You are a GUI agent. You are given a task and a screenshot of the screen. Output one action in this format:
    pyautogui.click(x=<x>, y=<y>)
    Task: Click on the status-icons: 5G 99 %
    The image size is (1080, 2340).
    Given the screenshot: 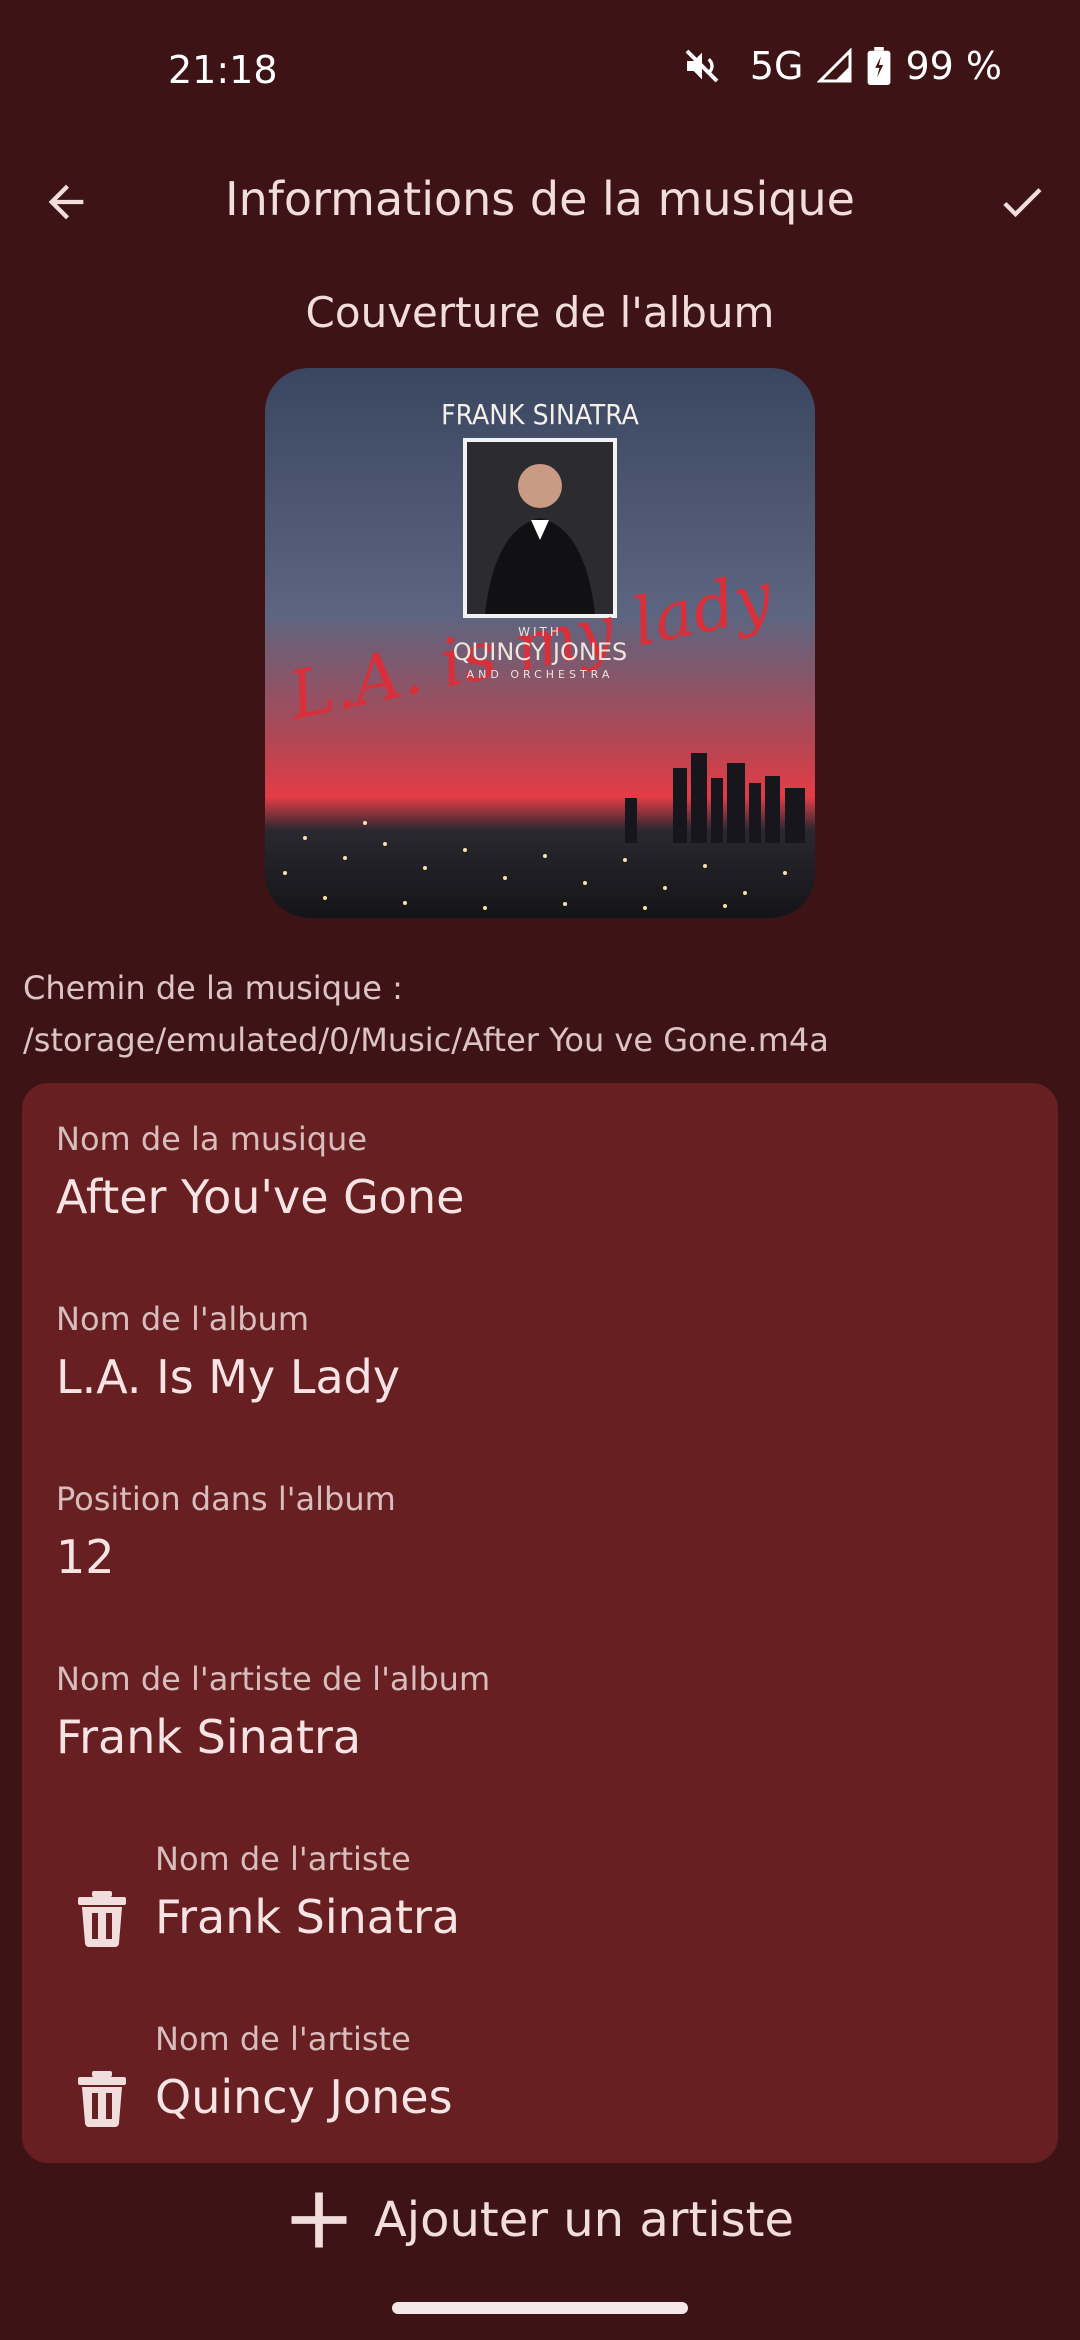 What is the action you would take?
    pyautogui.click(x=842, y=66)
    